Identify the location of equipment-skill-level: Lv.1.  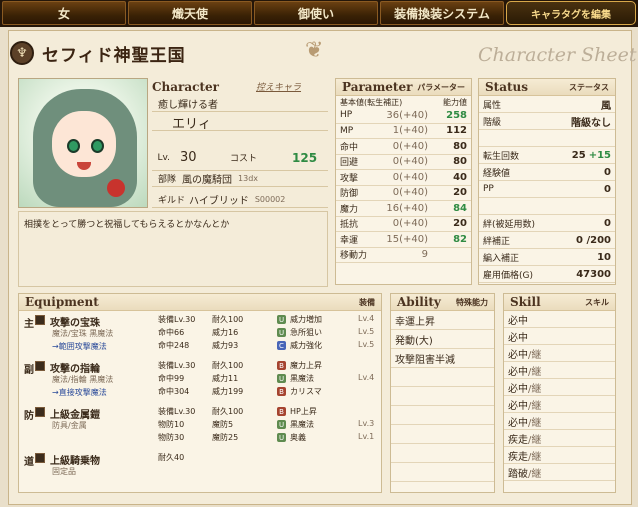
(366, 436).